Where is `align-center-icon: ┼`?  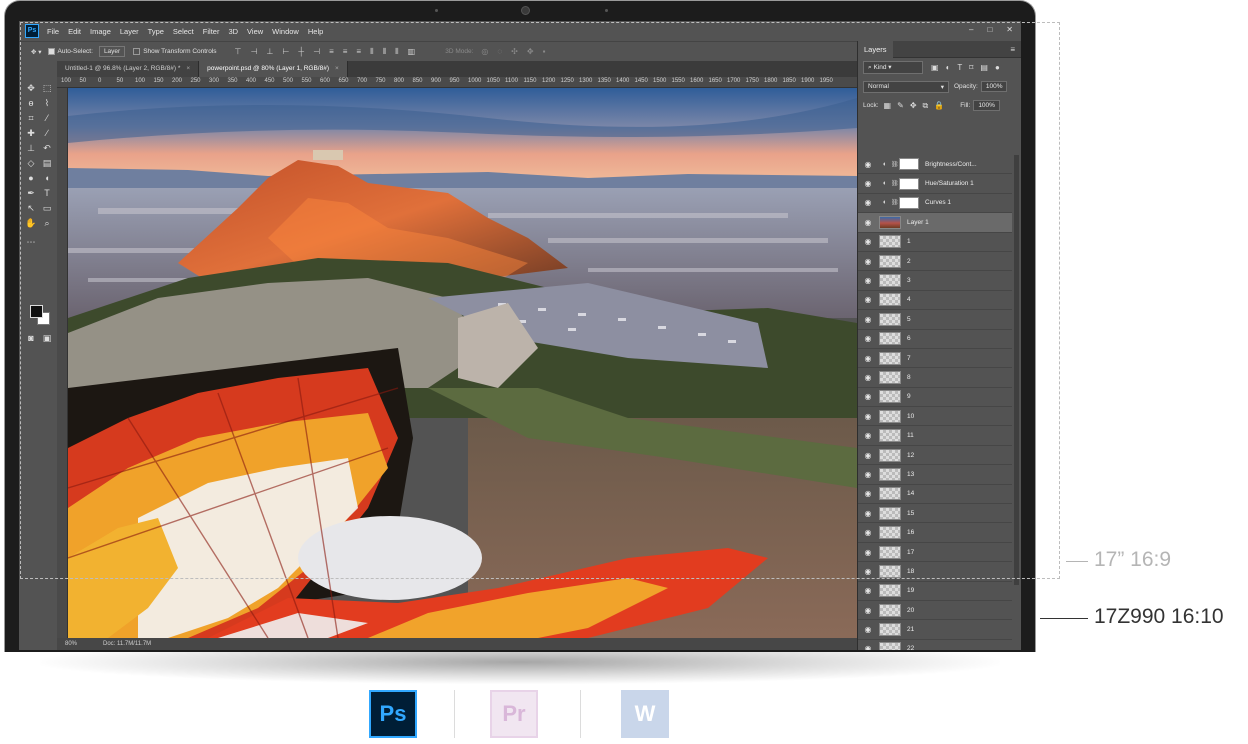 align-center-icon: ┼ is located at coordinates (301, 52).